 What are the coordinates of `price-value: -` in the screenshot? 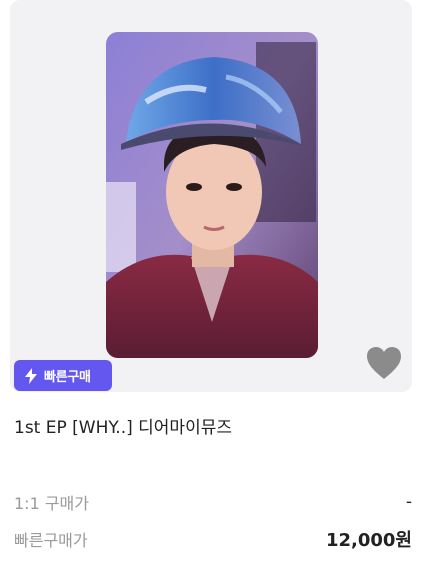 It's located at (408, 502).